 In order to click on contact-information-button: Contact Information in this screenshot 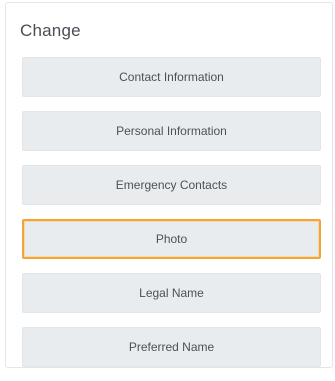, I will do `click(171, 77)`.